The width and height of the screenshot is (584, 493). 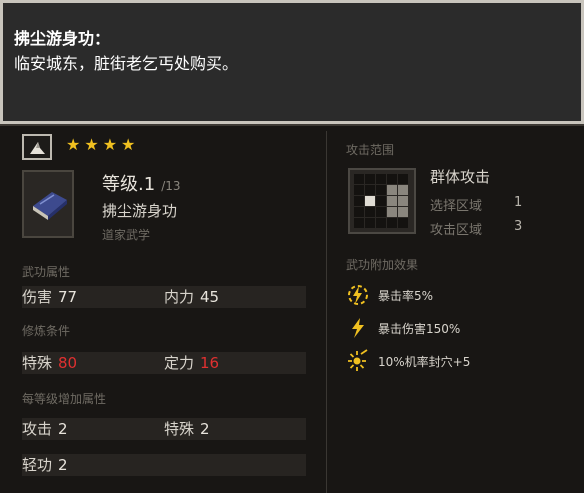 What do you see at coordinates (100, 145) in the screenshot?
I see `star-rating: ★ ★ ★ ★` at bounding box center [100, 145].